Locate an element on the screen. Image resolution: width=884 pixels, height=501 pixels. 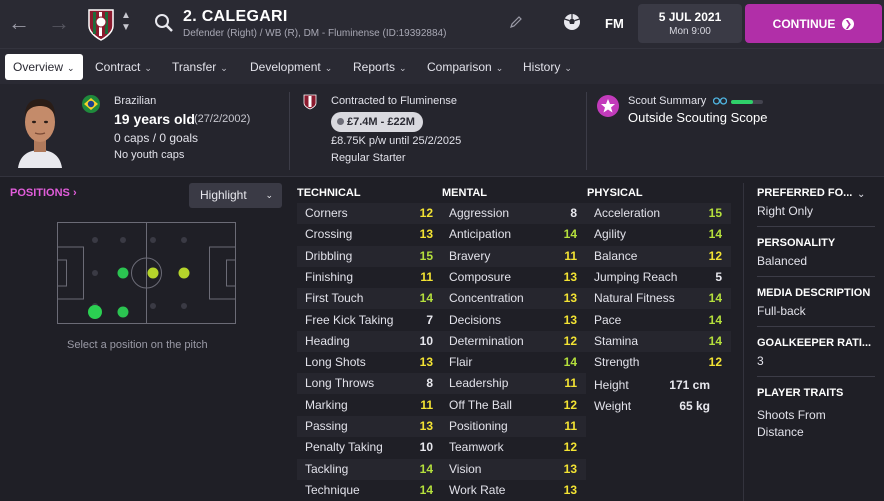
attribute-row: Penalty Taking 10 is located at coordinates (369, 447).